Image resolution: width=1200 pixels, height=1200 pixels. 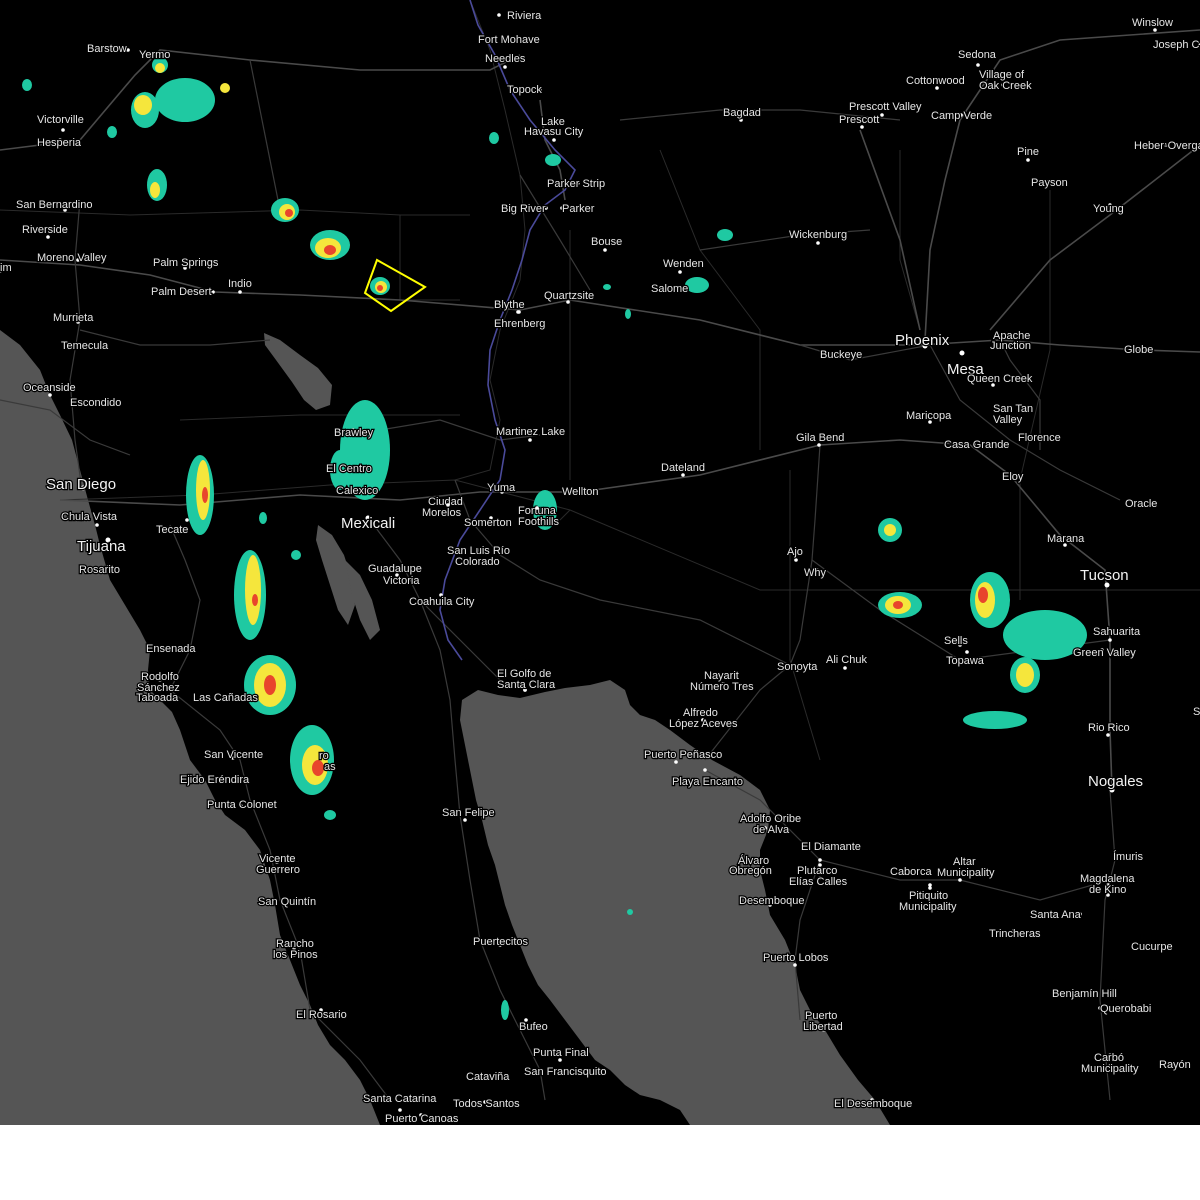 I want to click on city-label: Junction, so click(x=1010, y=346).